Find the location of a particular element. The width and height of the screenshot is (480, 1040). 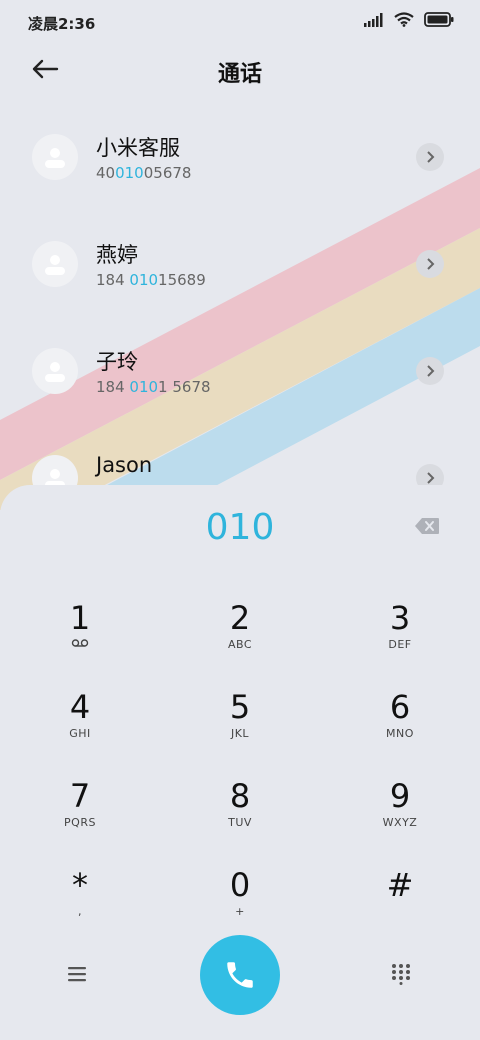

key-digit: 8 is located at coordinates (240, 796).